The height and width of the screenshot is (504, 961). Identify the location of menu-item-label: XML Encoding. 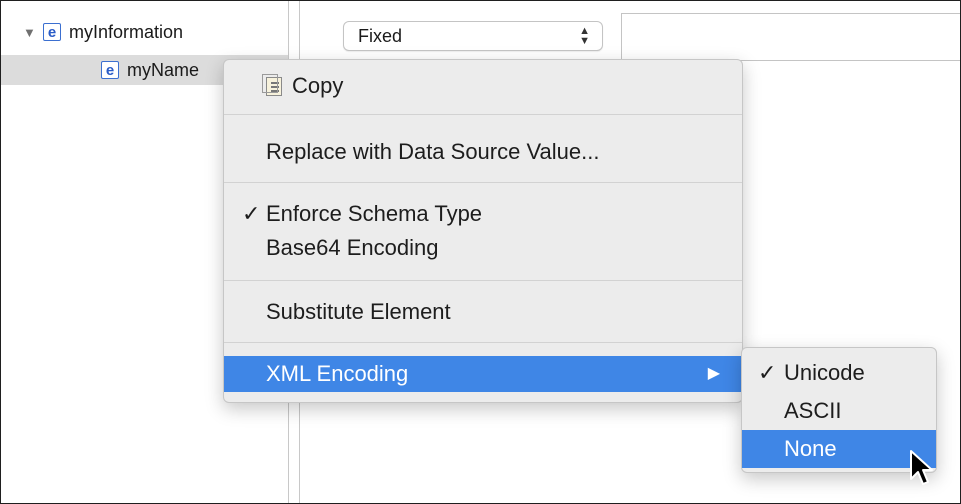
(337, 373).